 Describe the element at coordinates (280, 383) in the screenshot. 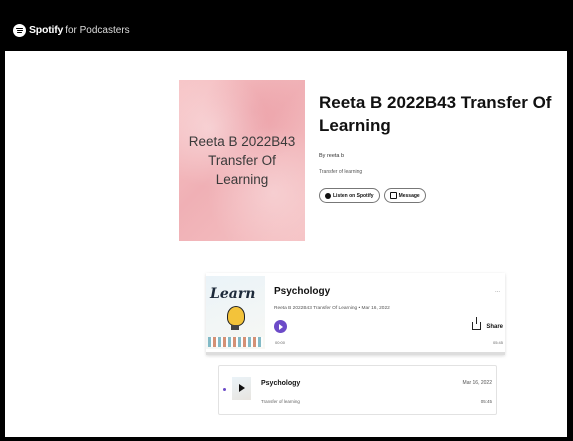

I see `episode-row-title: Psychology` at that location.